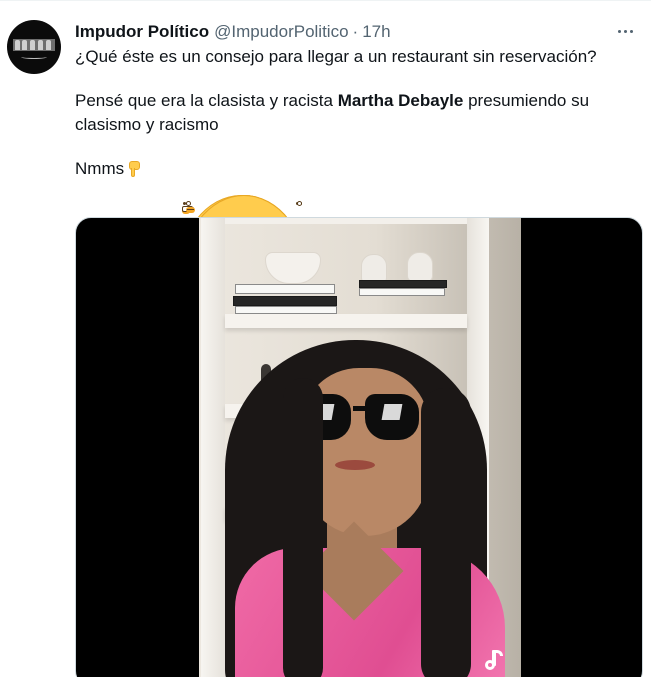  What do you see at coordinates (392, 417) in the screenshot?
I see `sunglasses-lens-right` at bounding box center [392, 417].